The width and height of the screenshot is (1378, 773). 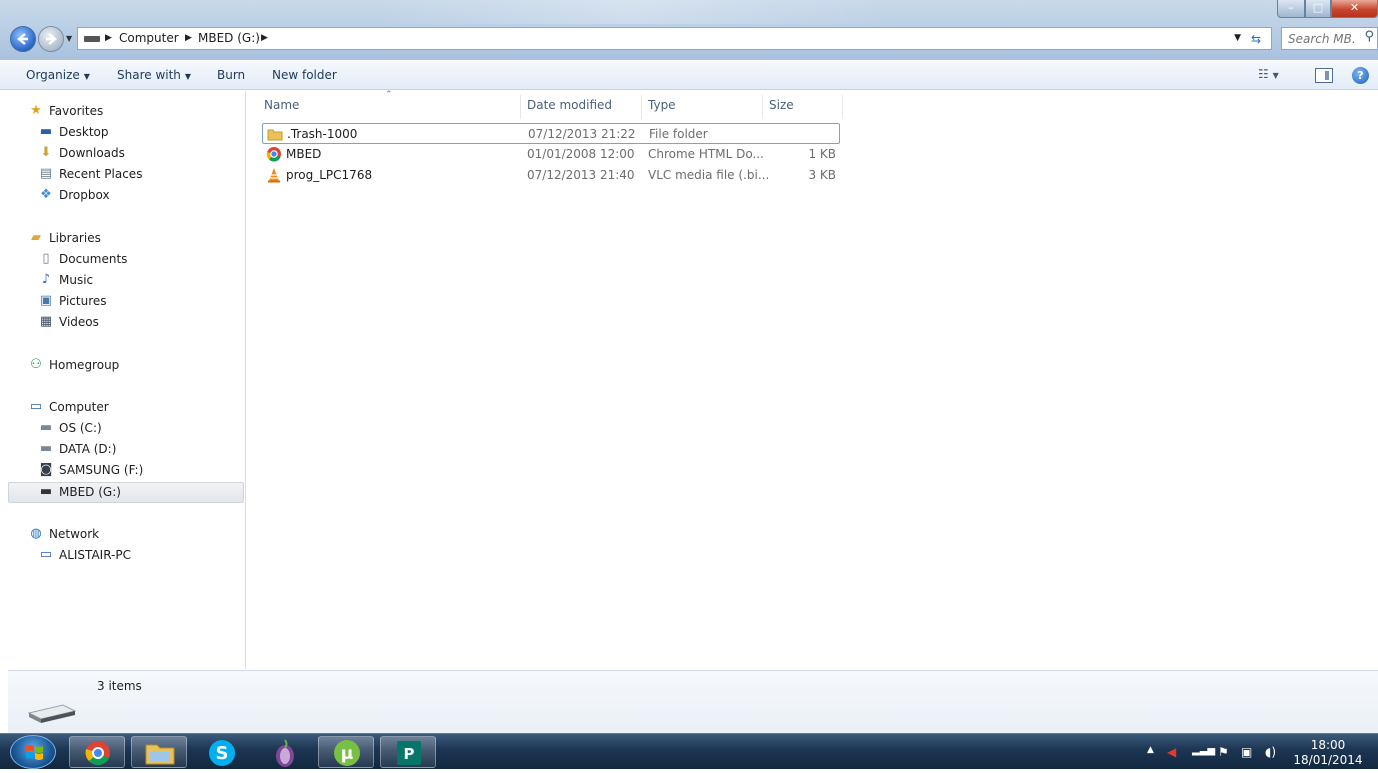 I want to click on svg-text: P, so click(x=409, y=754).